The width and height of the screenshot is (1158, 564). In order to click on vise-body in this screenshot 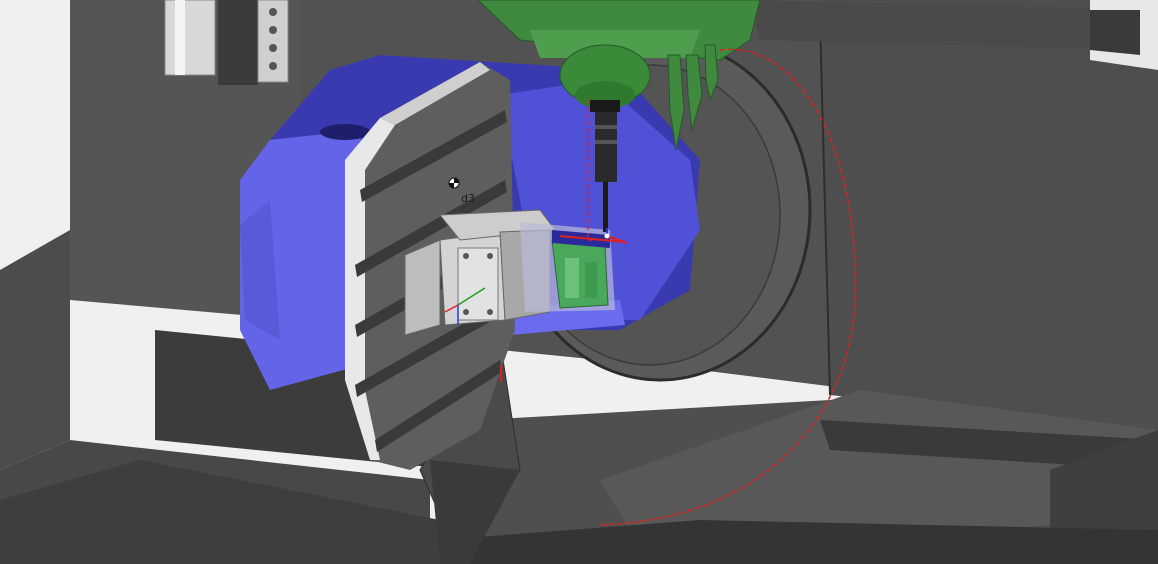, I will do `click(422, 287)`.